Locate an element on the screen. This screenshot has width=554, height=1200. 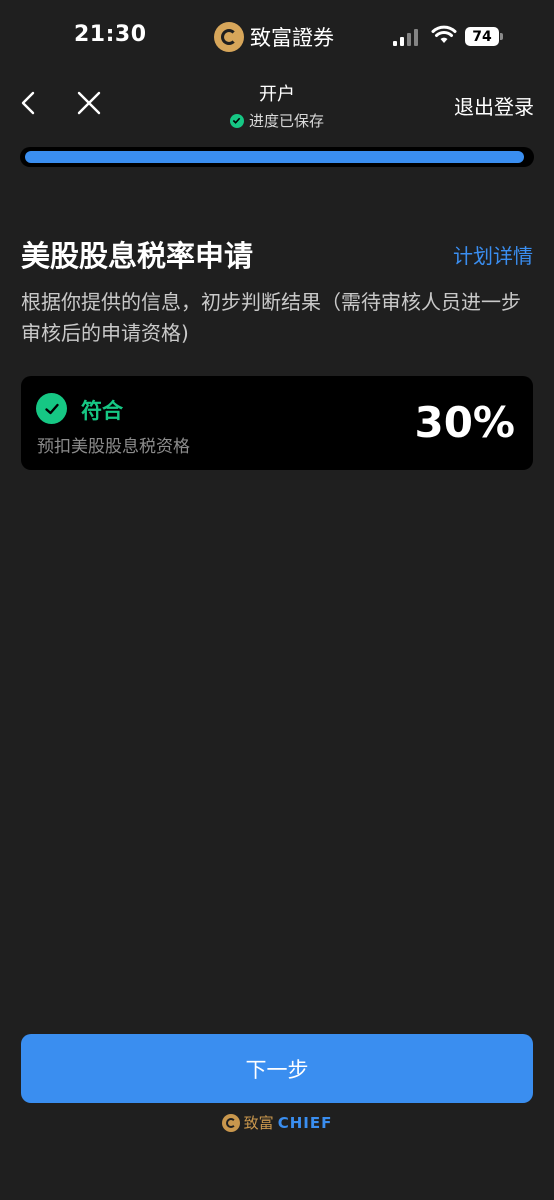
battery-icon: 74 is located at coordinates (482, 36).